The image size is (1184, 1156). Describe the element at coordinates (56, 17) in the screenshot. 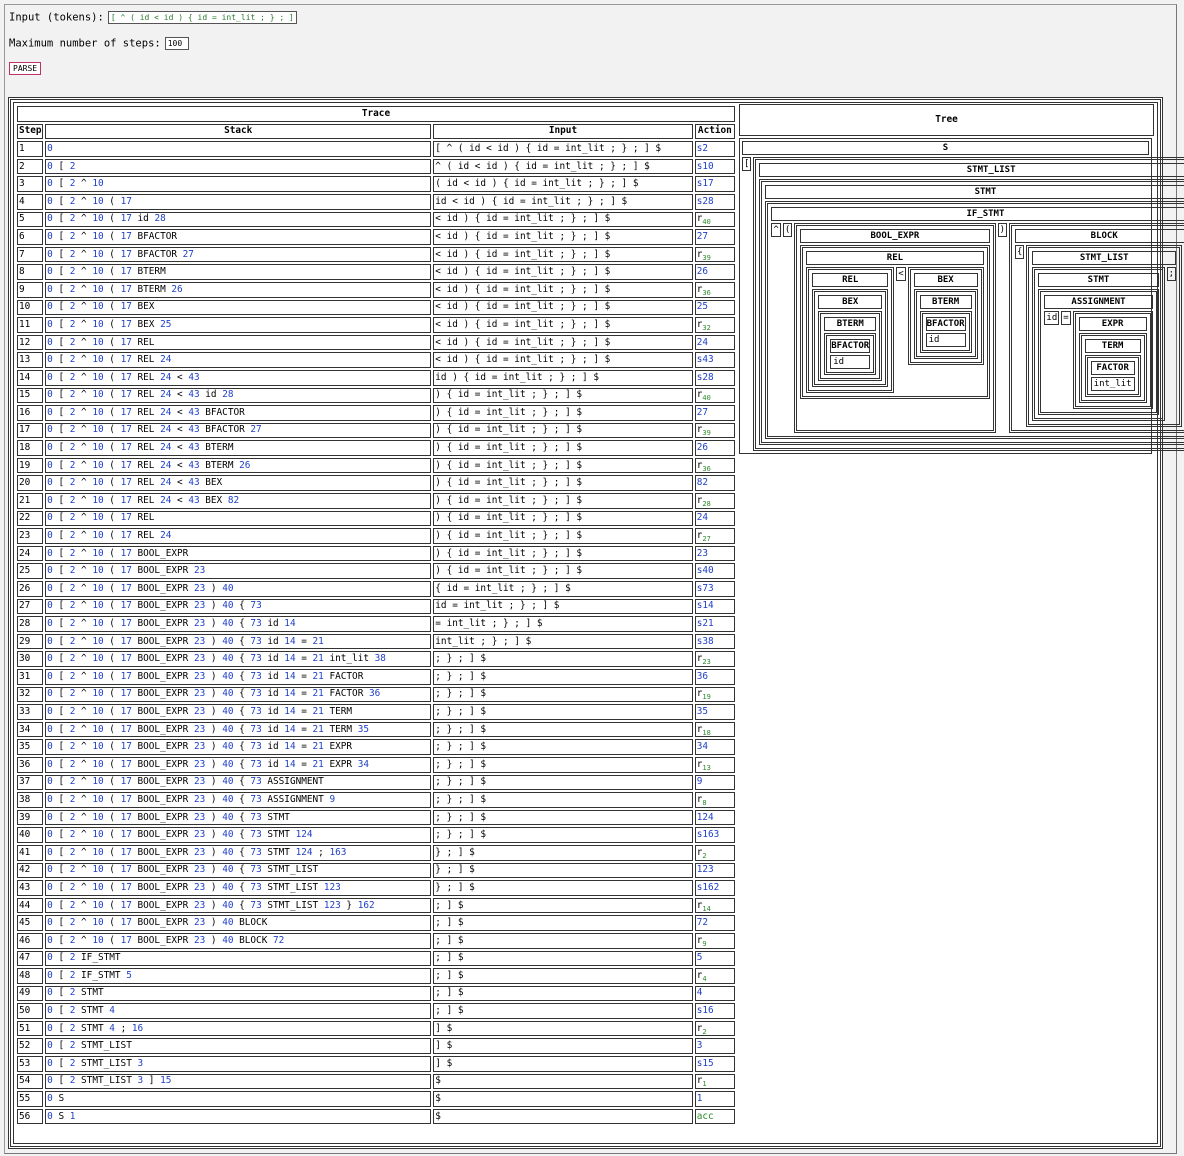

I see `input-label: Input (tokens):` at that location.